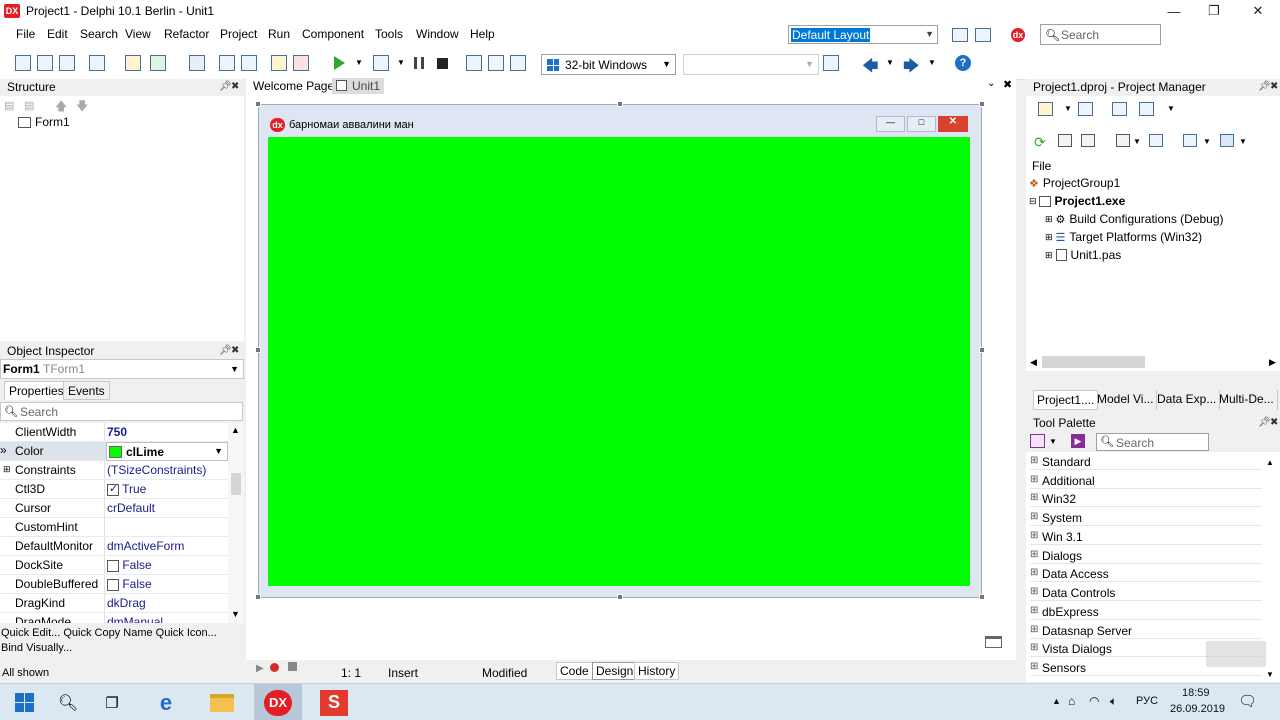 Image resolution: width=1280 pixels, height=720 pixels. I want to click on property-row-selected: » Color clLime ▼, so click(114, 451).